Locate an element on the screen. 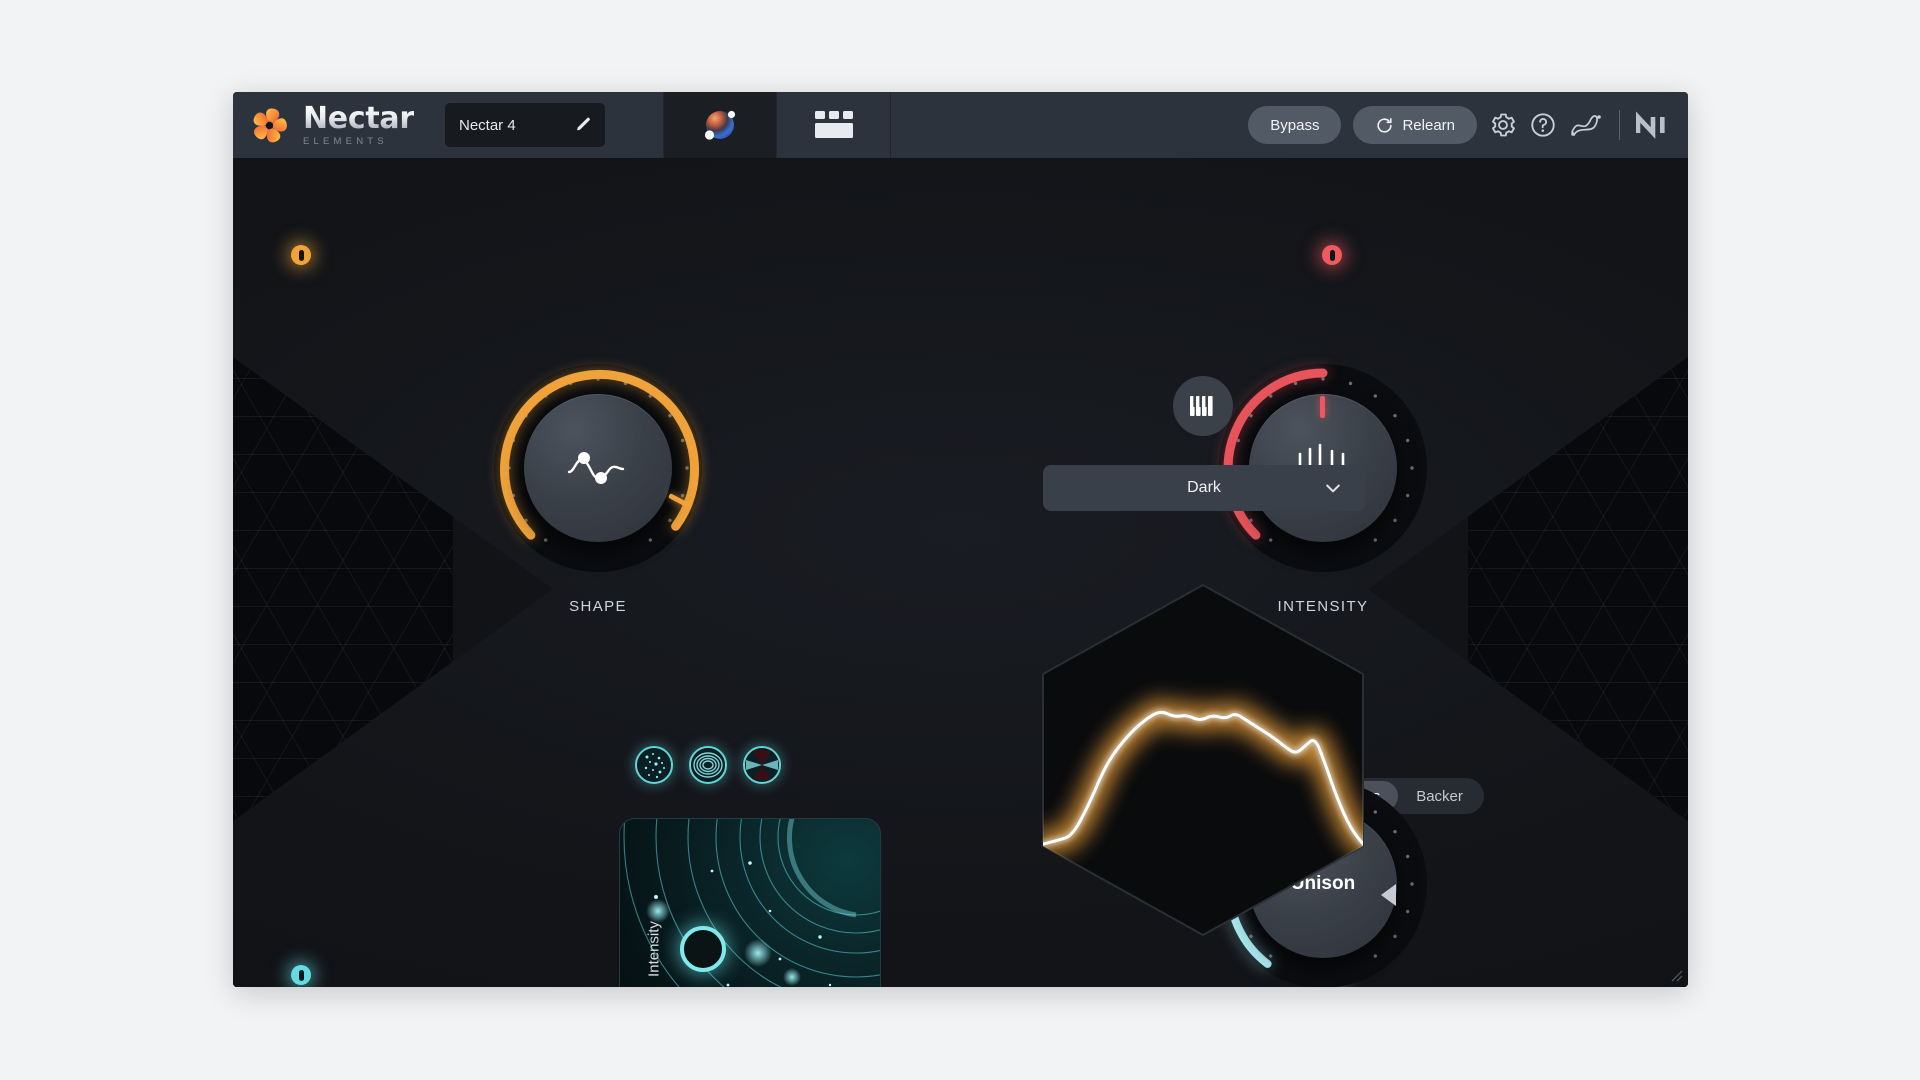  native-instruments-button is located at coordinates (1654, 125).